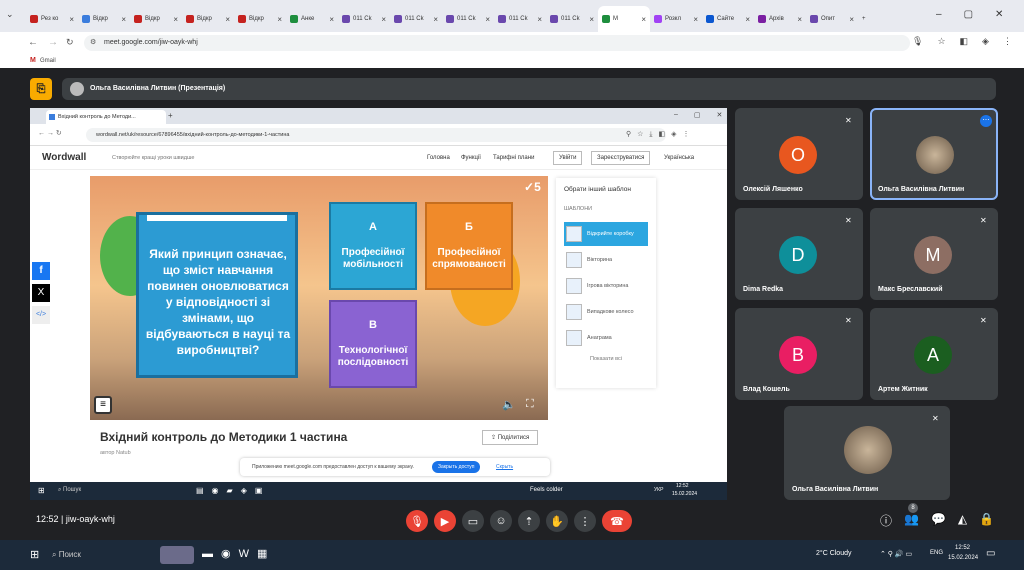 The image size is (1024, 570). Describe the element at coordinates (999, 14) in the screenshot. I see `close-icon: ✕` at that location.